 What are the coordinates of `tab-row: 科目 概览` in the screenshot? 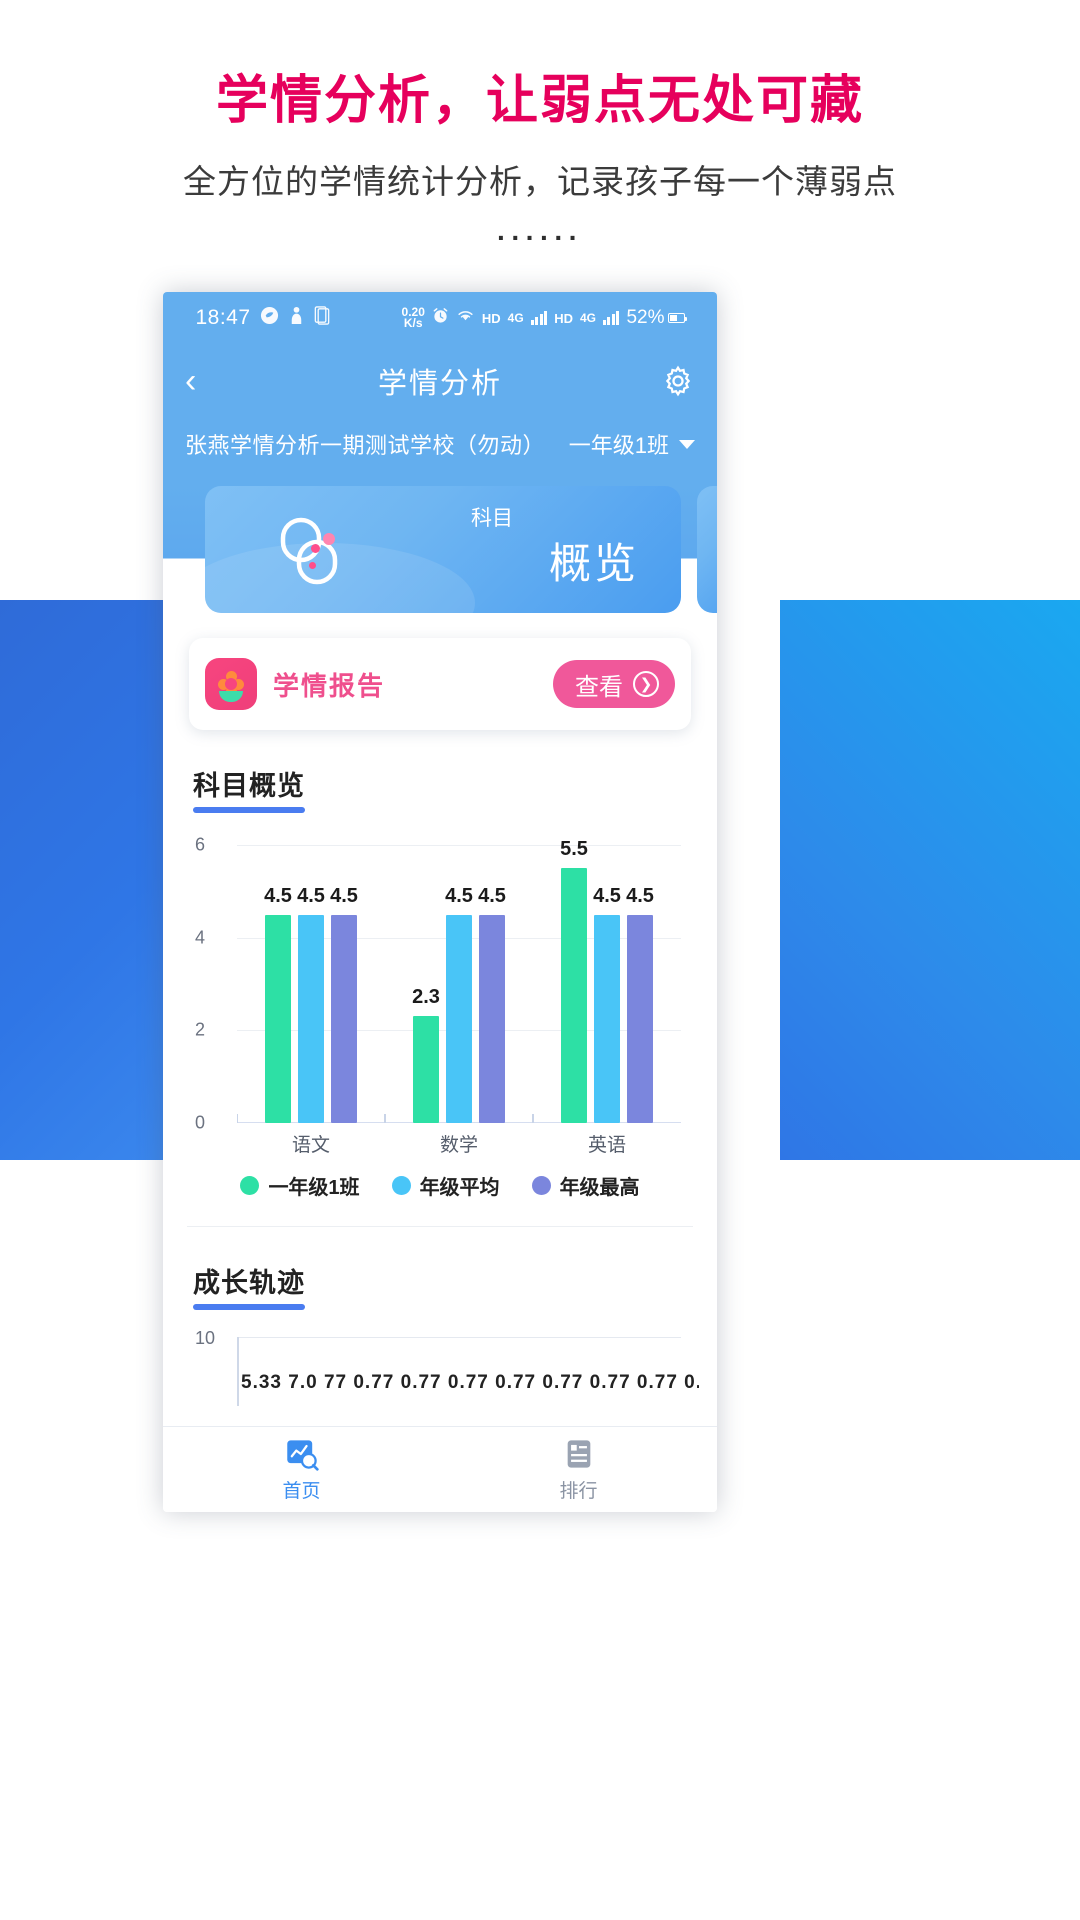 It's located at (440, 549).